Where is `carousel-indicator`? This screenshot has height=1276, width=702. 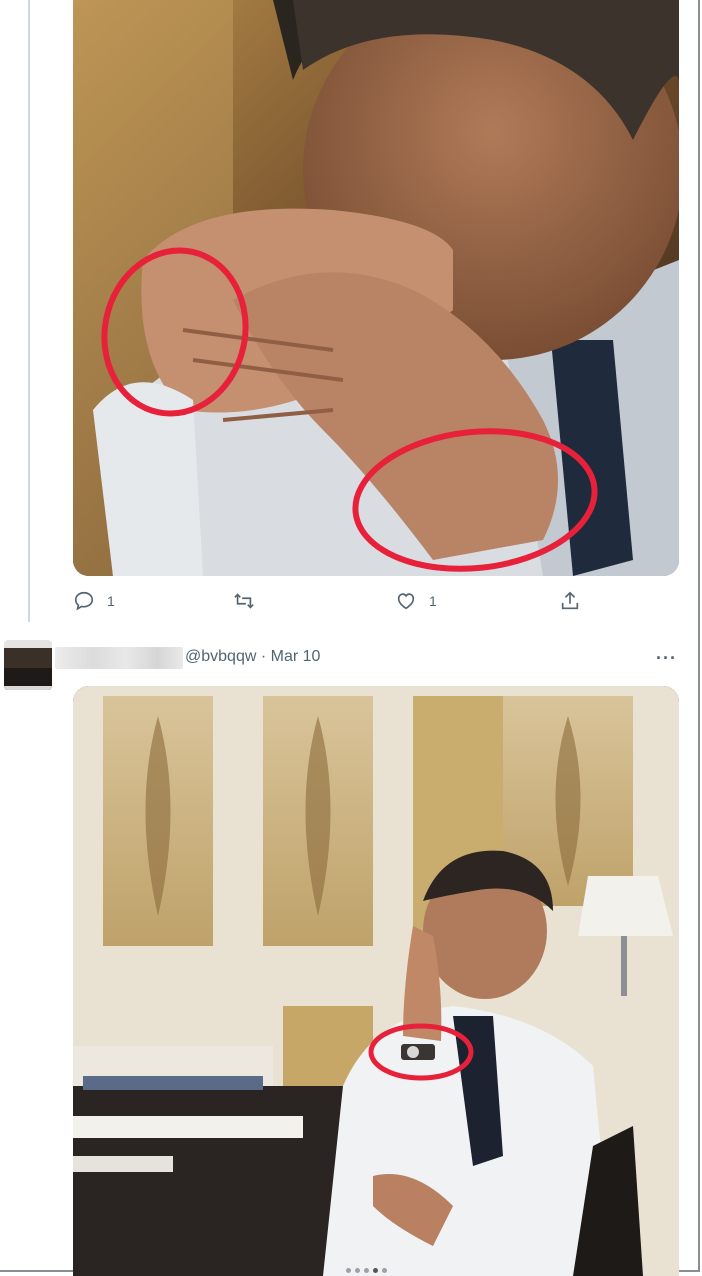 carousel-indicator is located at coordinates (366, 1270).